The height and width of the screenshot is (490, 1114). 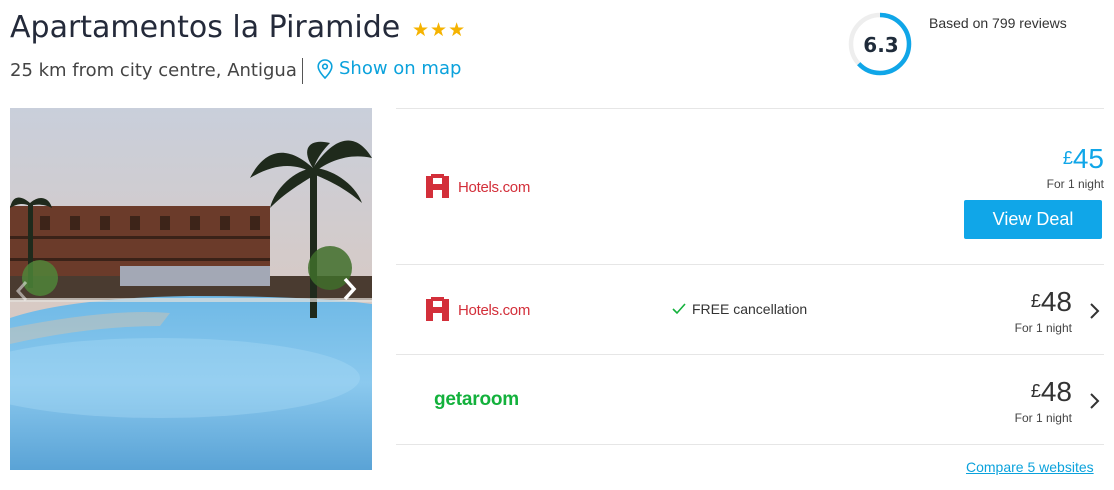 I want to click on provider-name: getaroom, so click(x=476, y=399).